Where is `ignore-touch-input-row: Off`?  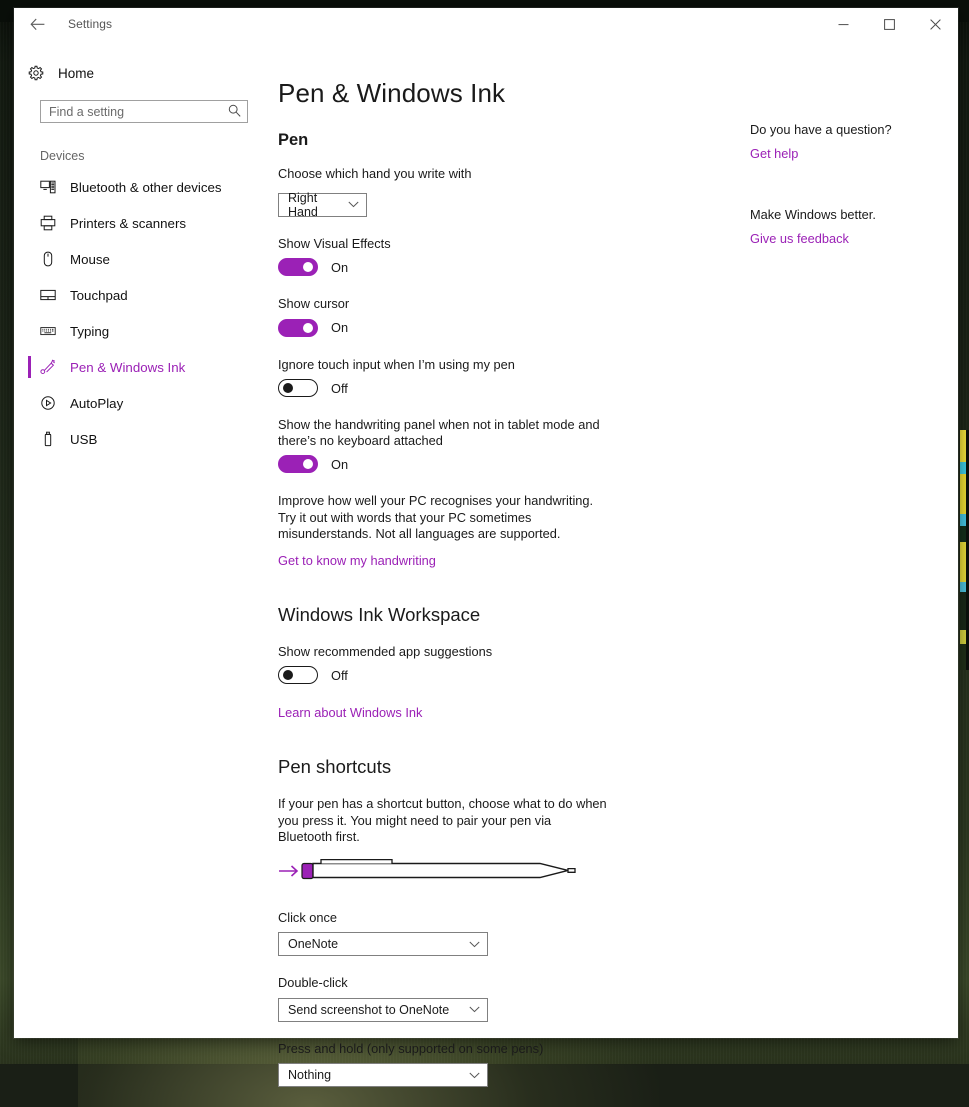 ignore-touch-input-row: Off is located at coordinates (514, 388).